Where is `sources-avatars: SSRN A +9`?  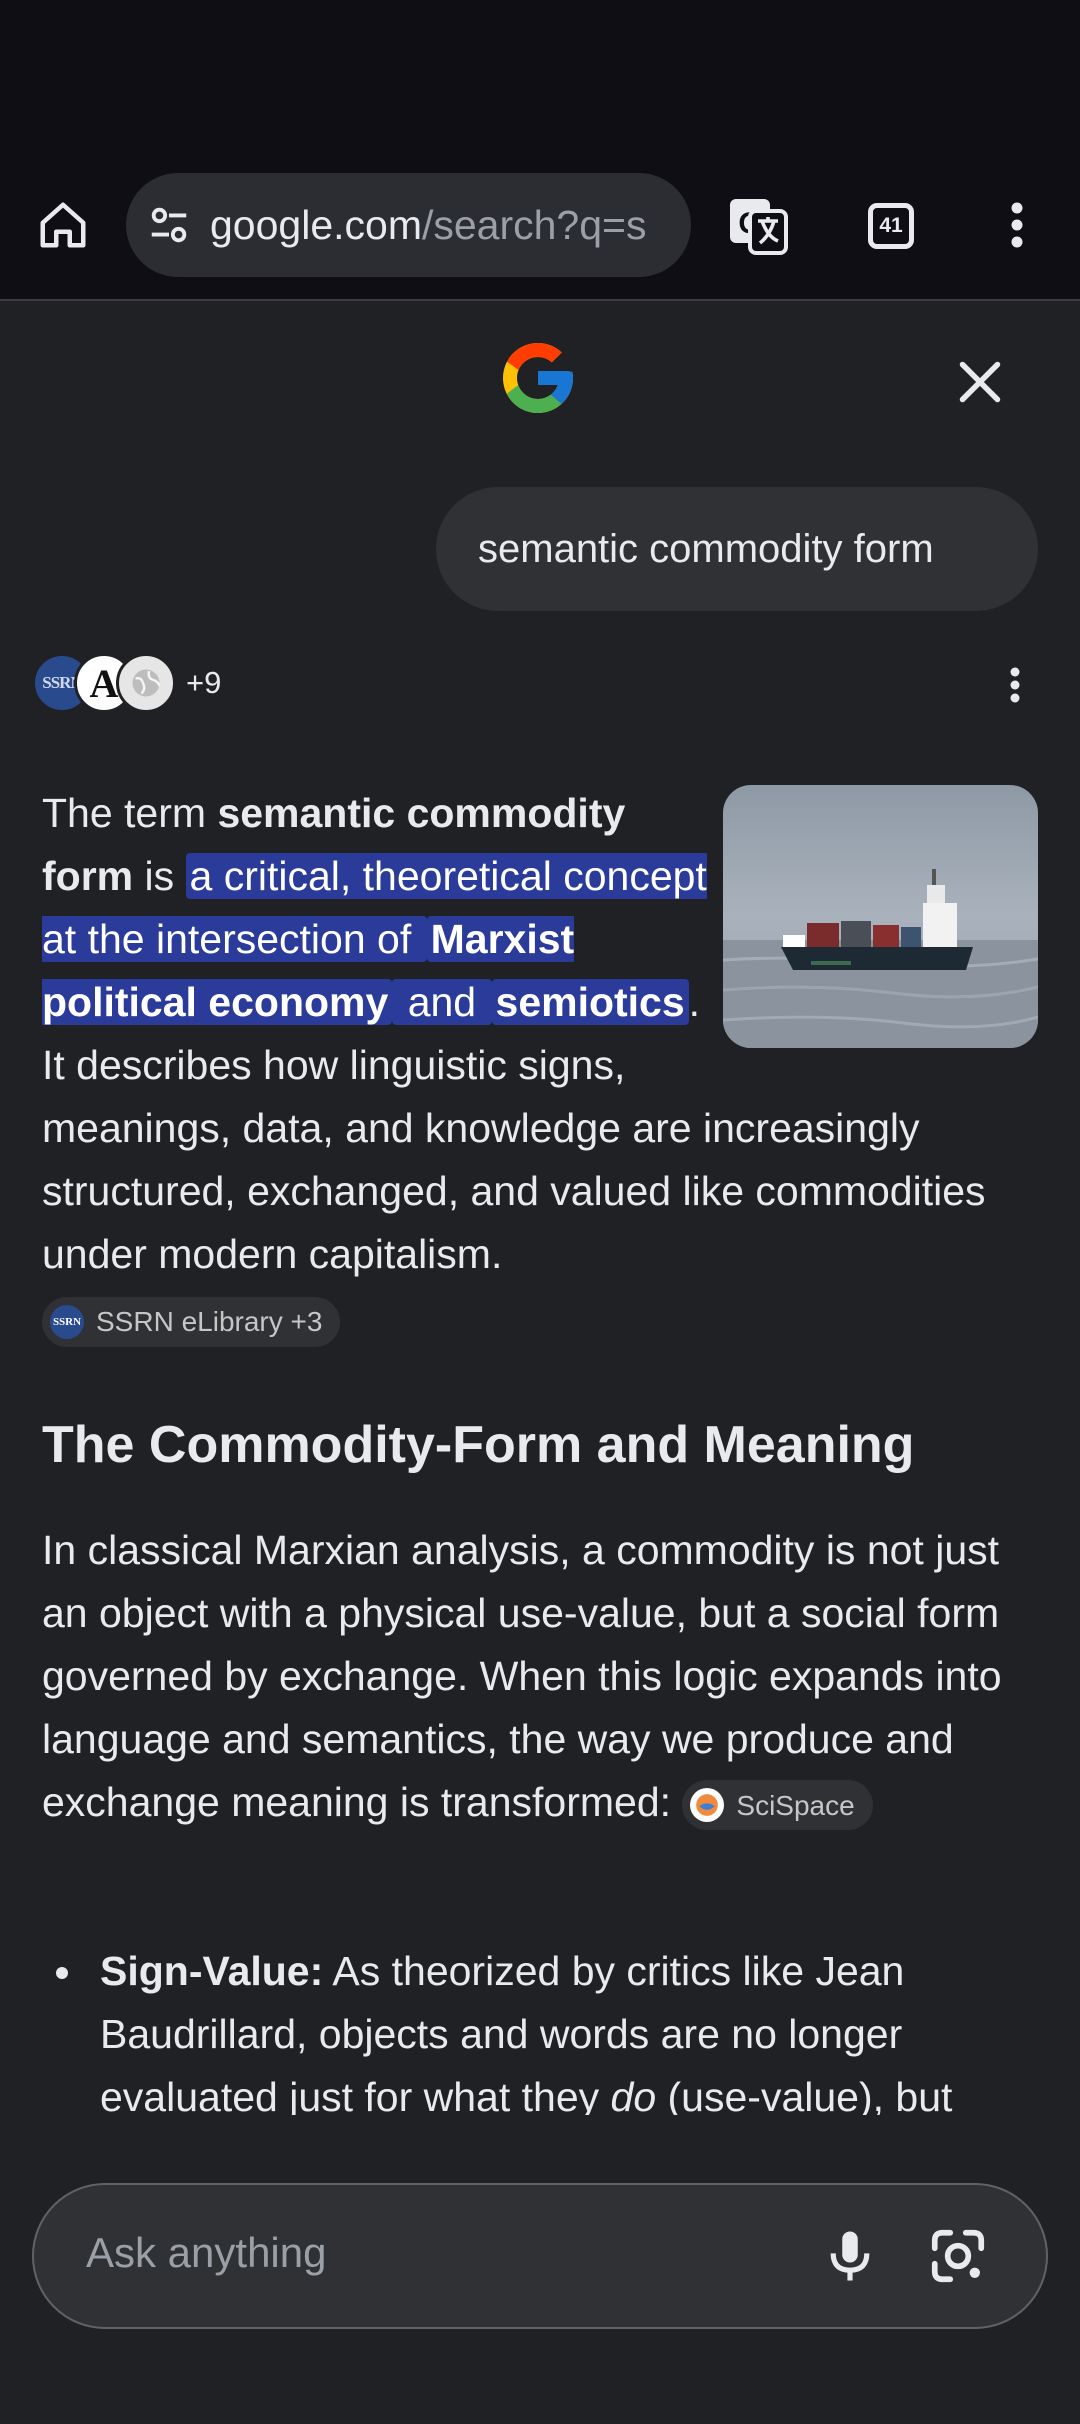 sources-avatars: SSRN A +9 is located at coordinates (126, 683).